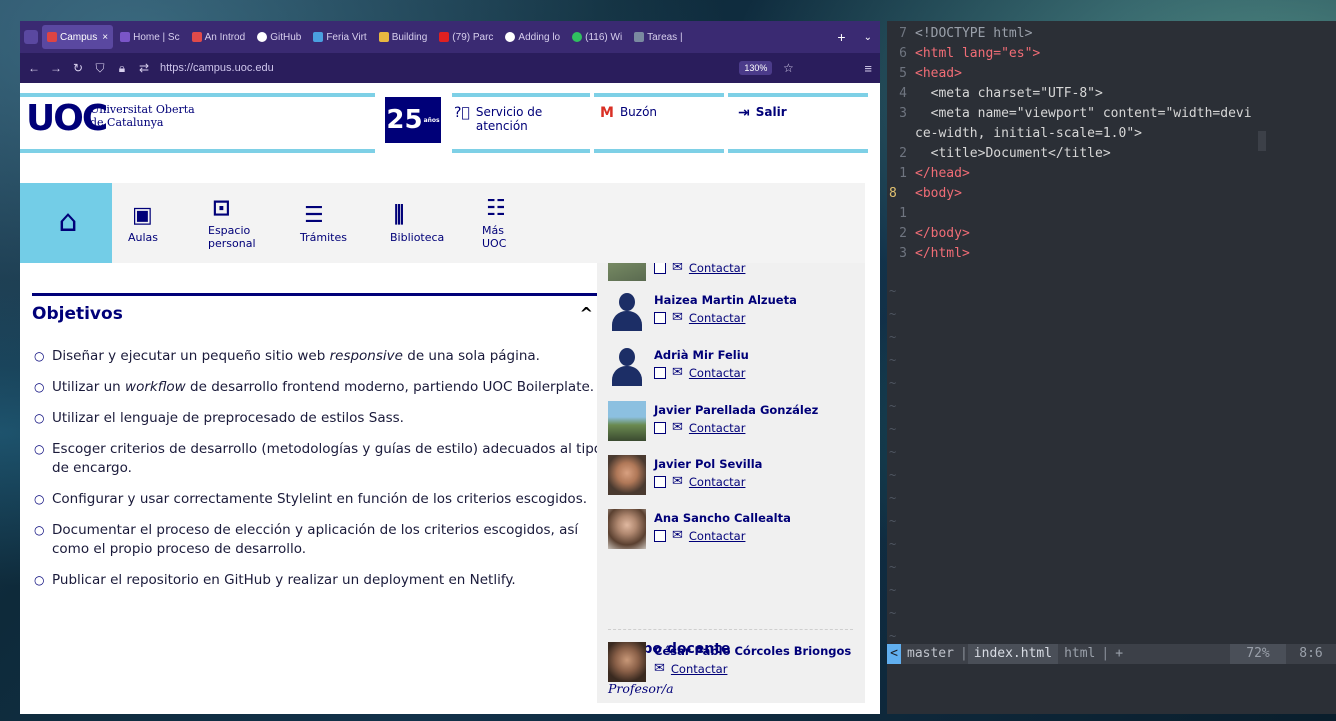 The height and width of the screenshot is (721, 1336). I want to click on chevron-up-icon: ^, so click(586, 313).